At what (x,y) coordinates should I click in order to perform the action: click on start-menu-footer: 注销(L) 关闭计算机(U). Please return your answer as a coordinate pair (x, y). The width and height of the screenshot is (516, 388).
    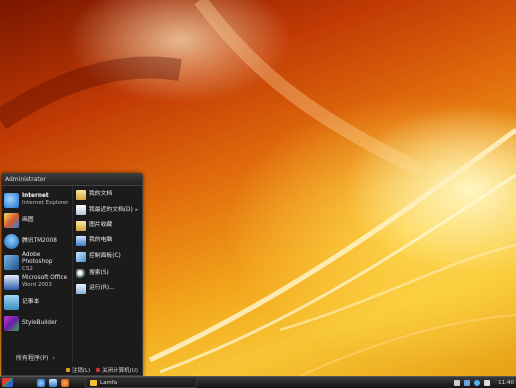
    Looking at the image, I should click on (72, 369).